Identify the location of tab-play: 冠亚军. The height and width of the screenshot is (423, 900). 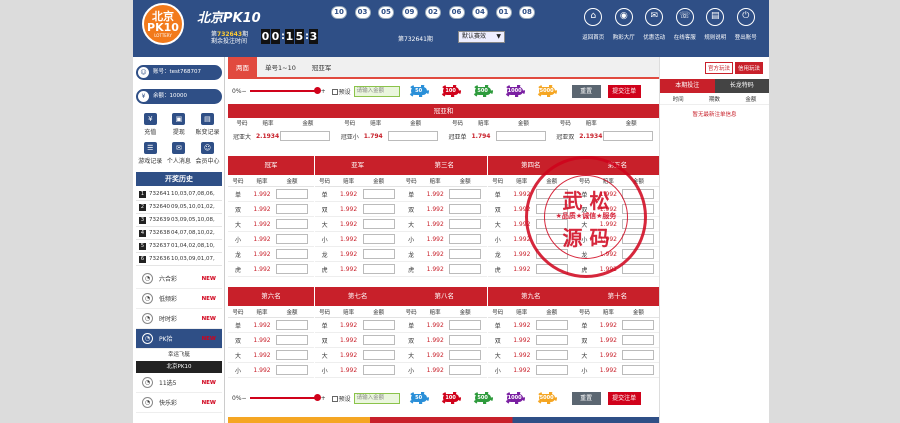
(322, 67).